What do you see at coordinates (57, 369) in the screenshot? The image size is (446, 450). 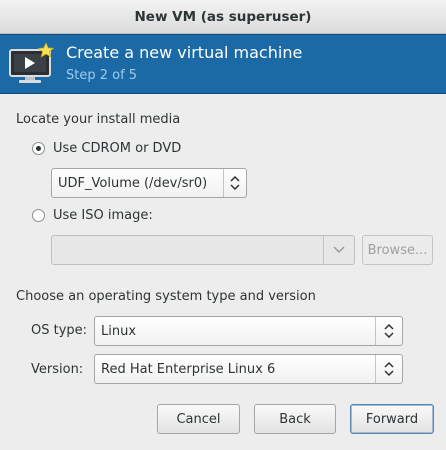 I see `os-version-label: Version:` at bounding box center [57, 369].